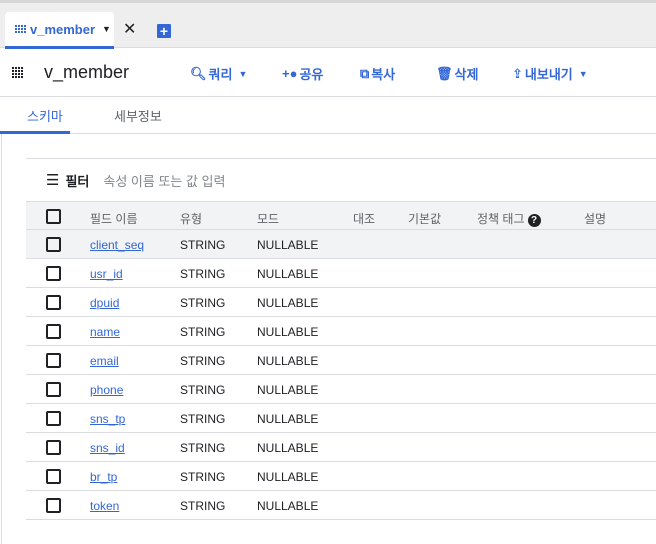  What do you see at coordinates (53, 180) in the screenshot?
I see `filter-icon: ☰` at bounding box center [53, 180].